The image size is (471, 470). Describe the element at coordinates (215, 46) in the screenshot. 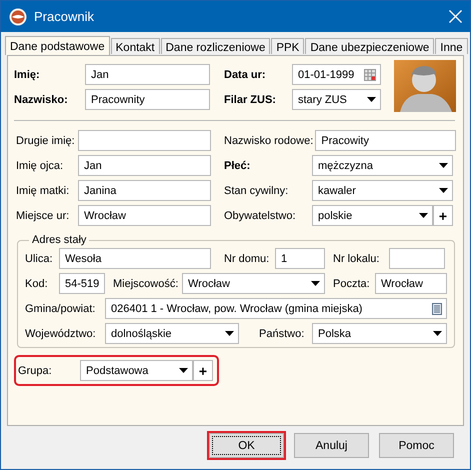

I see `tab: Dane rozliczeniowe` at that location.